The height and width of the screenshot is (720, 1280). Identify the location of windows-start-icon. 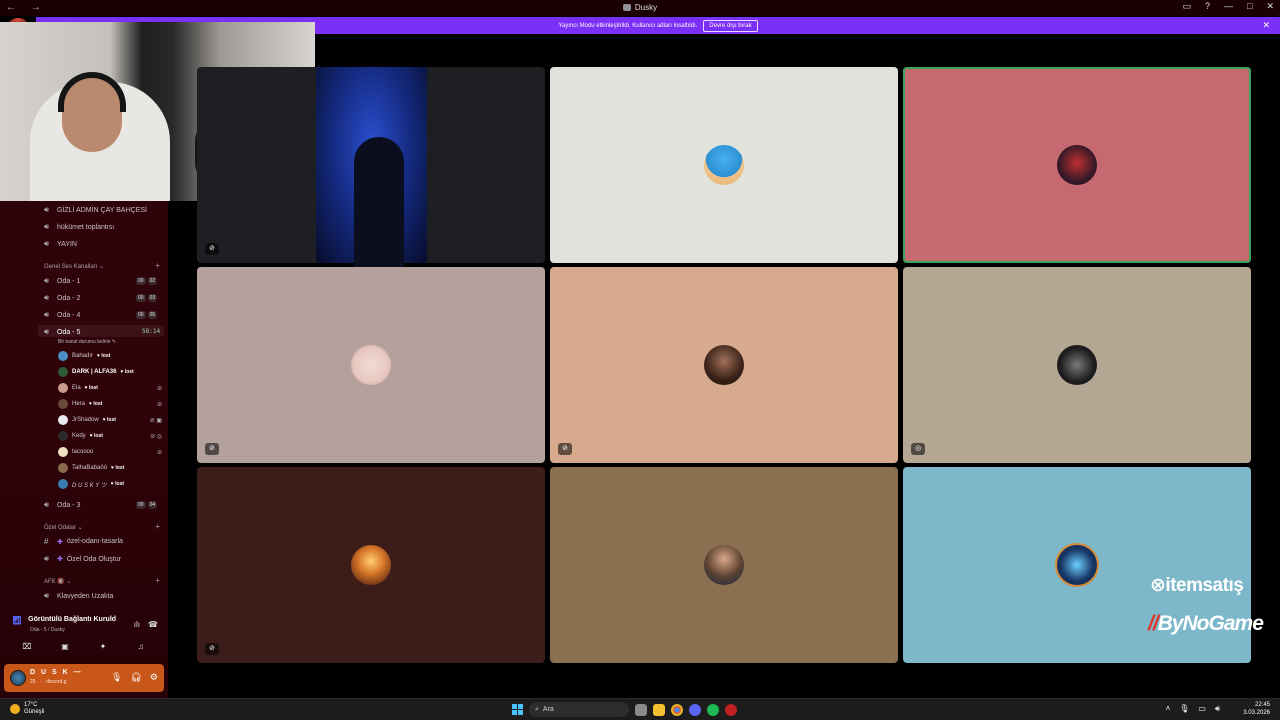
(517, 709).